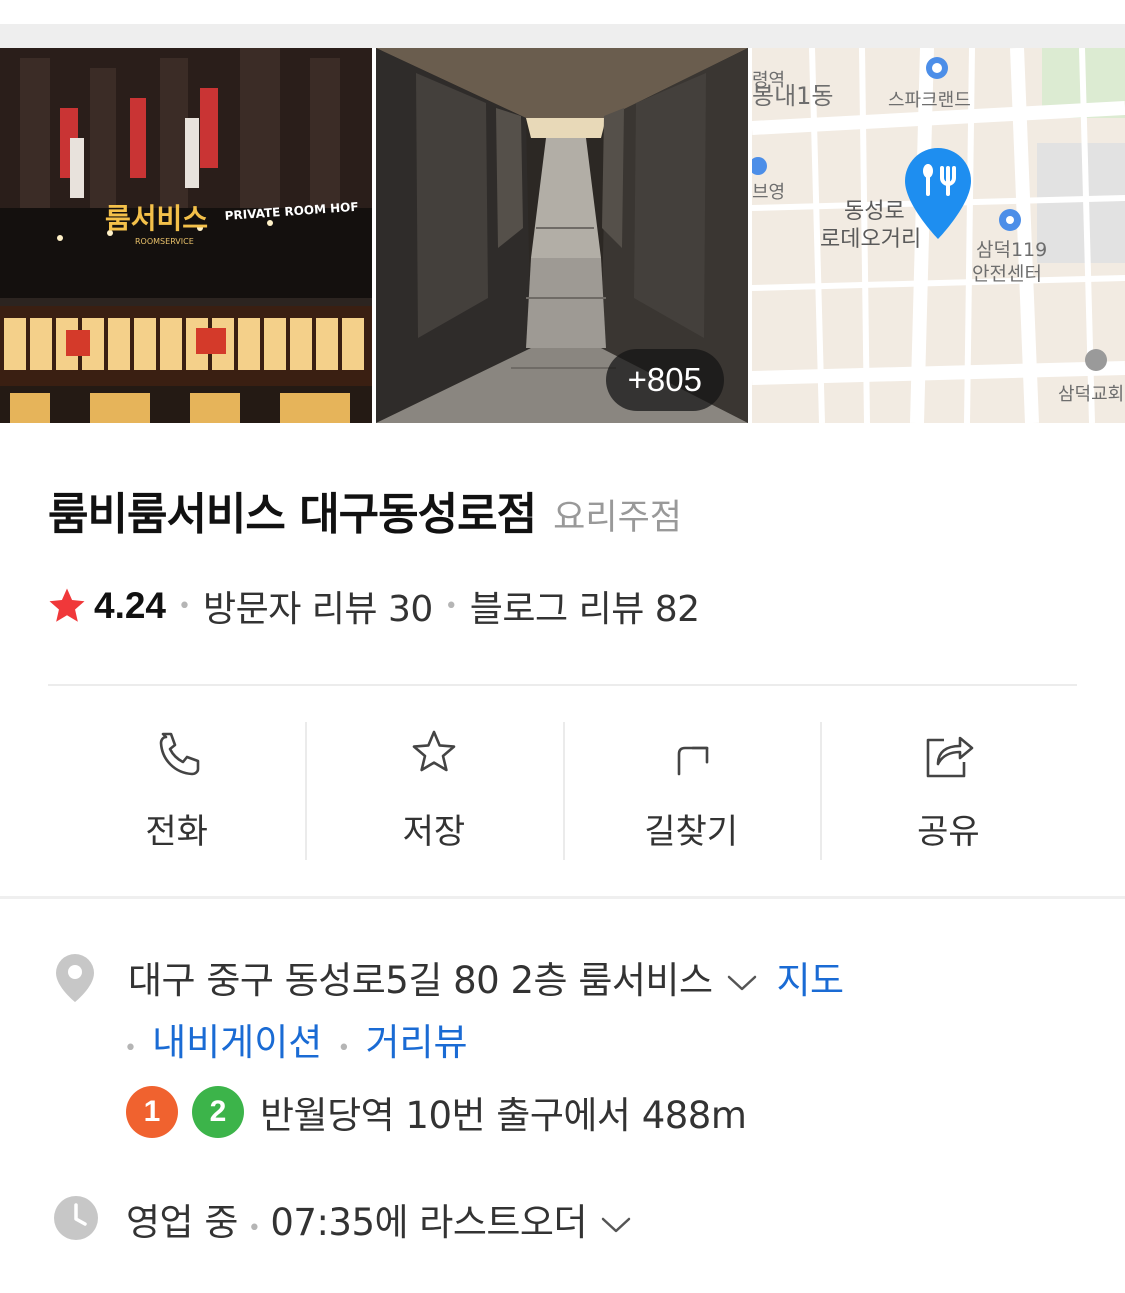 The width and height of the screenshot is (1125, 1293). I want to click on rating-row: 4.24 • 방문자 리뷰 30 • 블로그 리뷰 82, so click(373, 606).